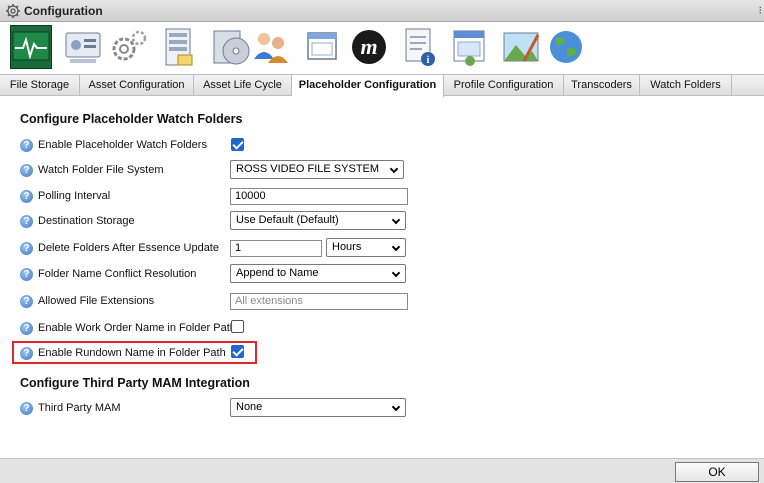 This screenshot has height=483, width=764. What do you see at coordinates (761, 10) in the screenshot?
I see `window-menu-icon: ⁝` at bounding box center [761, 10].